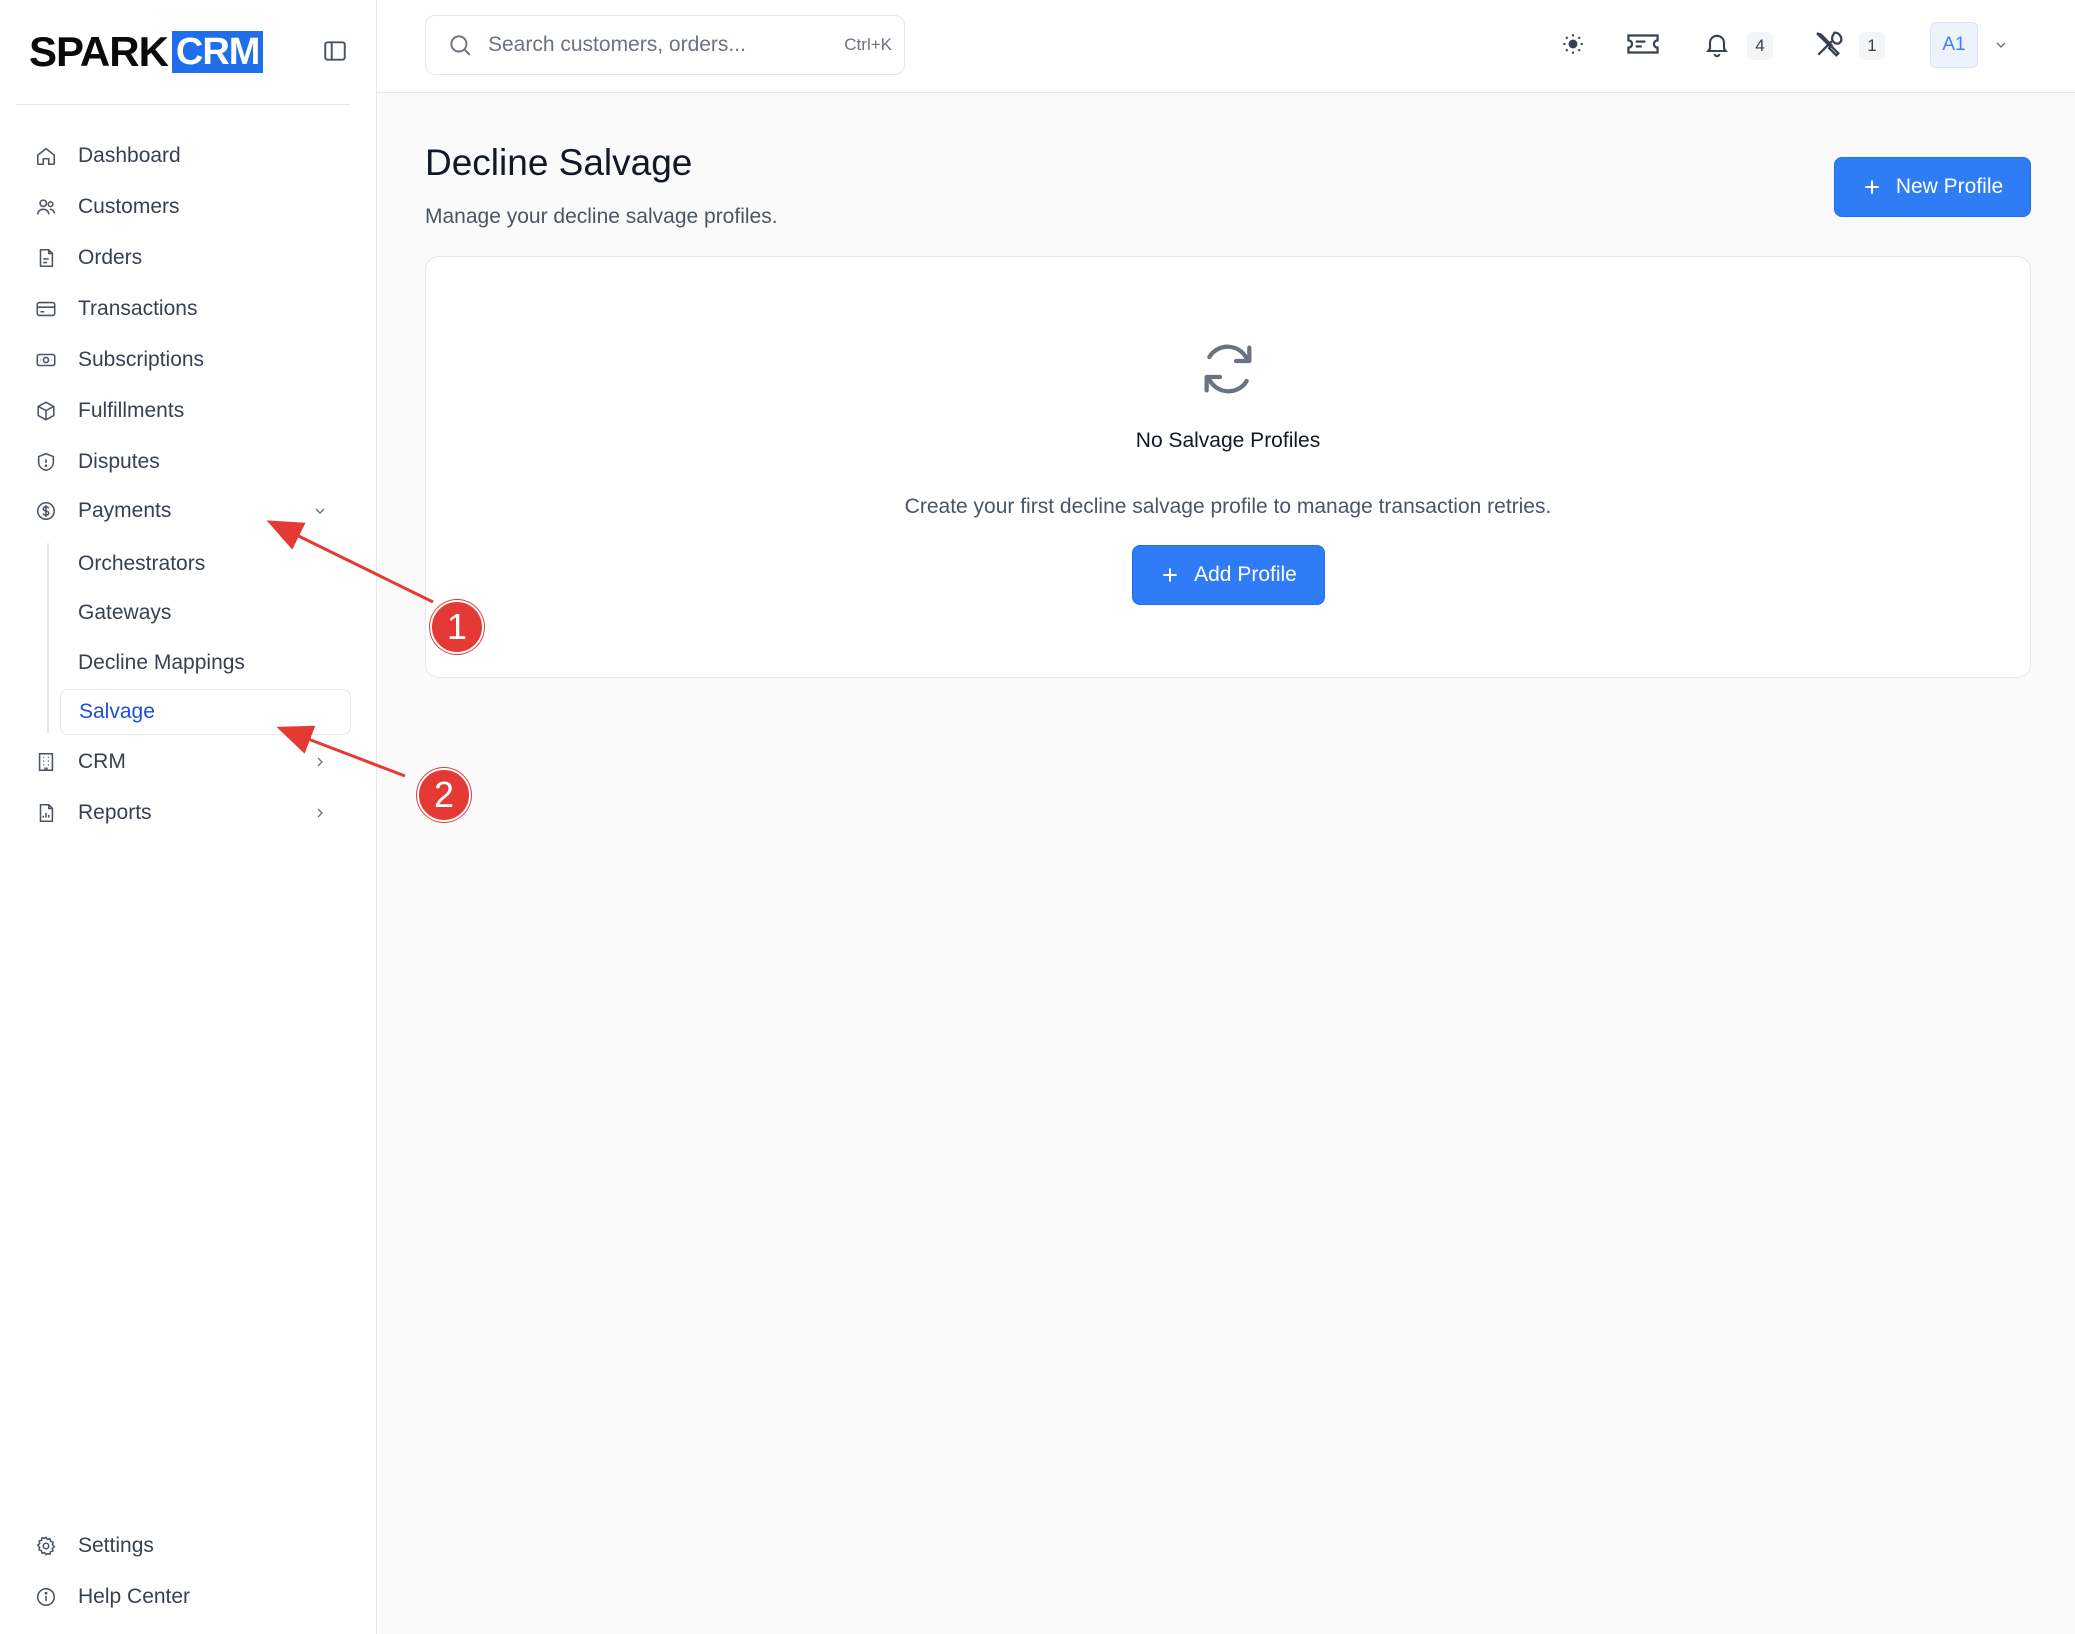  I want to click on avatar: A1, so click(1954, 45).